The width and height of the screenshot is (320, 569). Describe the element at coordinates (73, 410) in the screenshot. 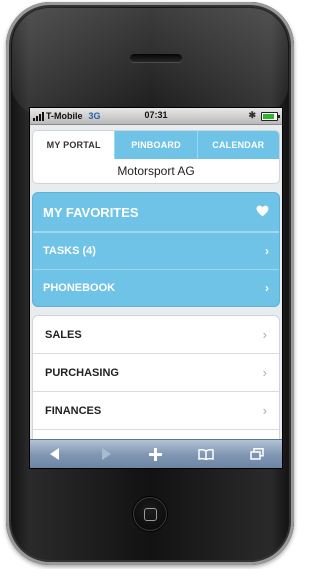

I see `menu-item-label: FINANCES` at that location.